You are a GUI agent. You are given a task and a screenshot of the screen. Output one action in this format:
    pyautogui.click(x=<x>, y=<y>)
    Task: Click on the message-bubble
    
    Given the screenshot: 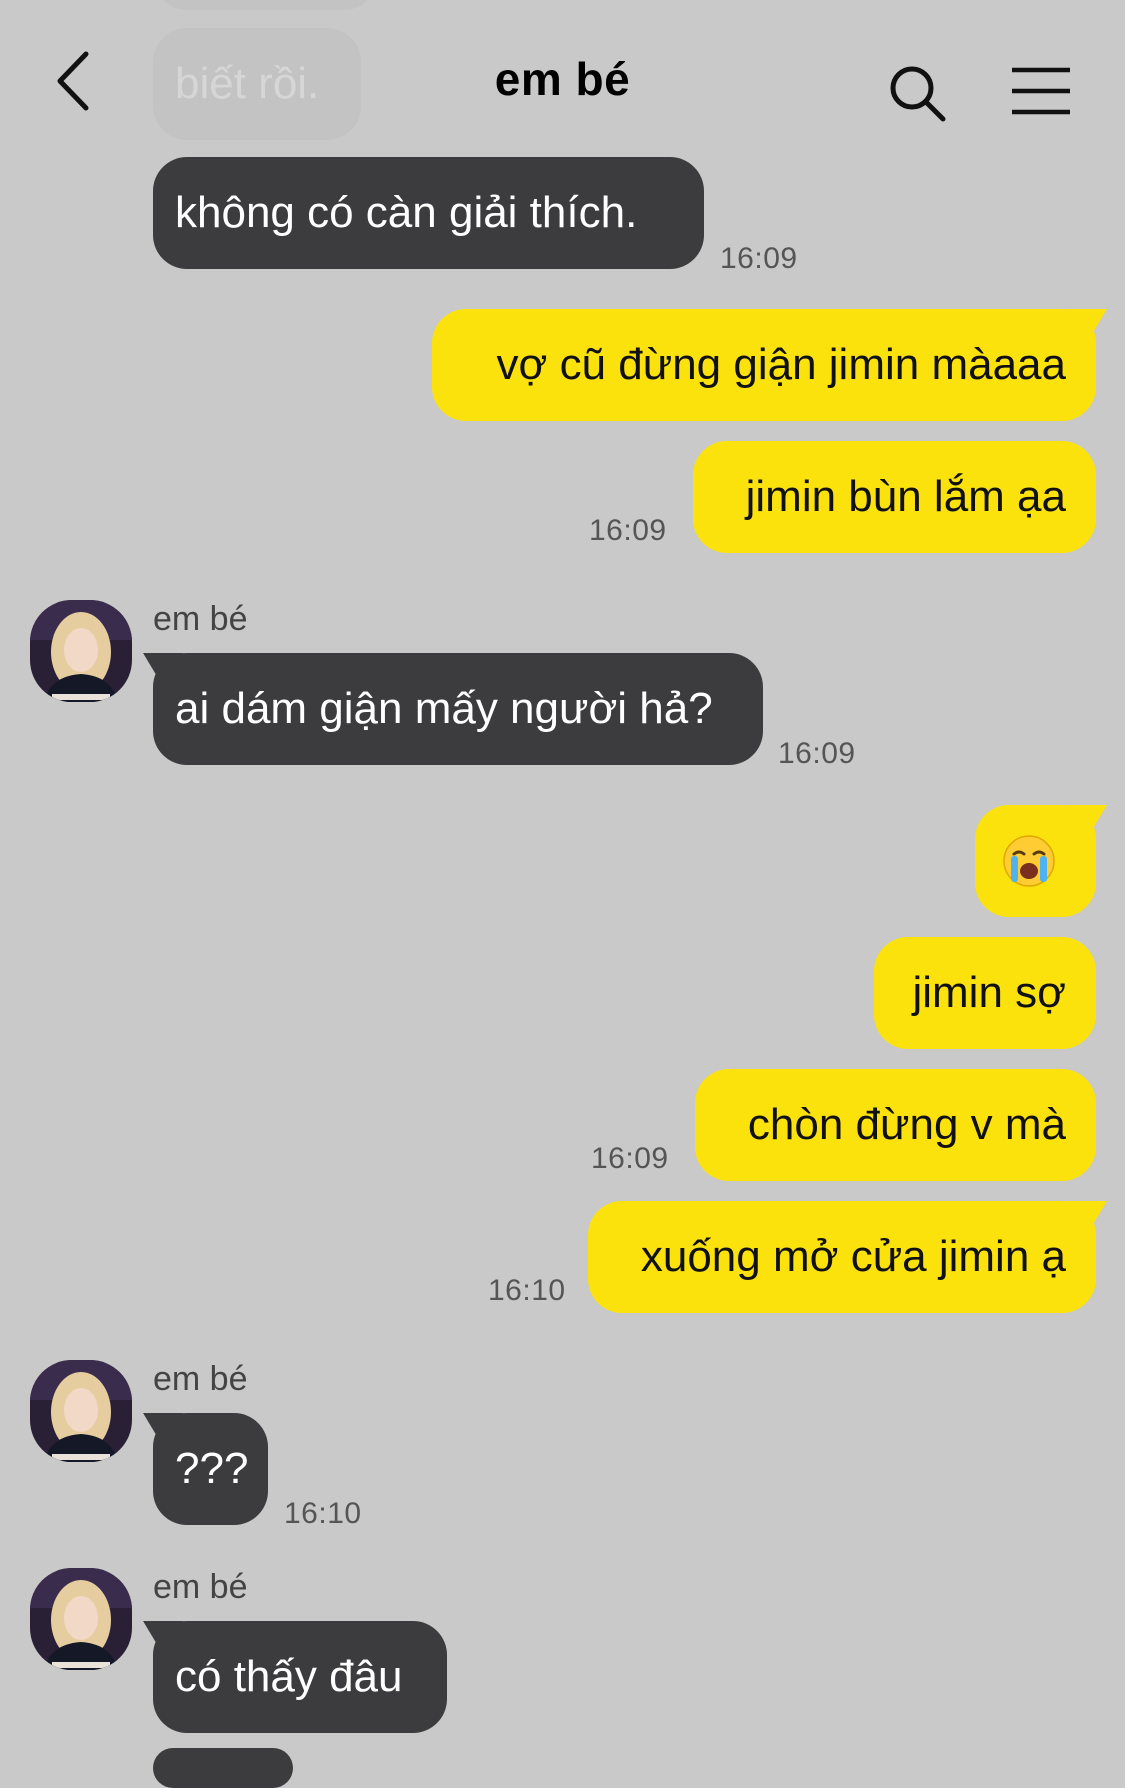 What is the action you would take?
    pyautogui.click(x=1041, y=861)
    